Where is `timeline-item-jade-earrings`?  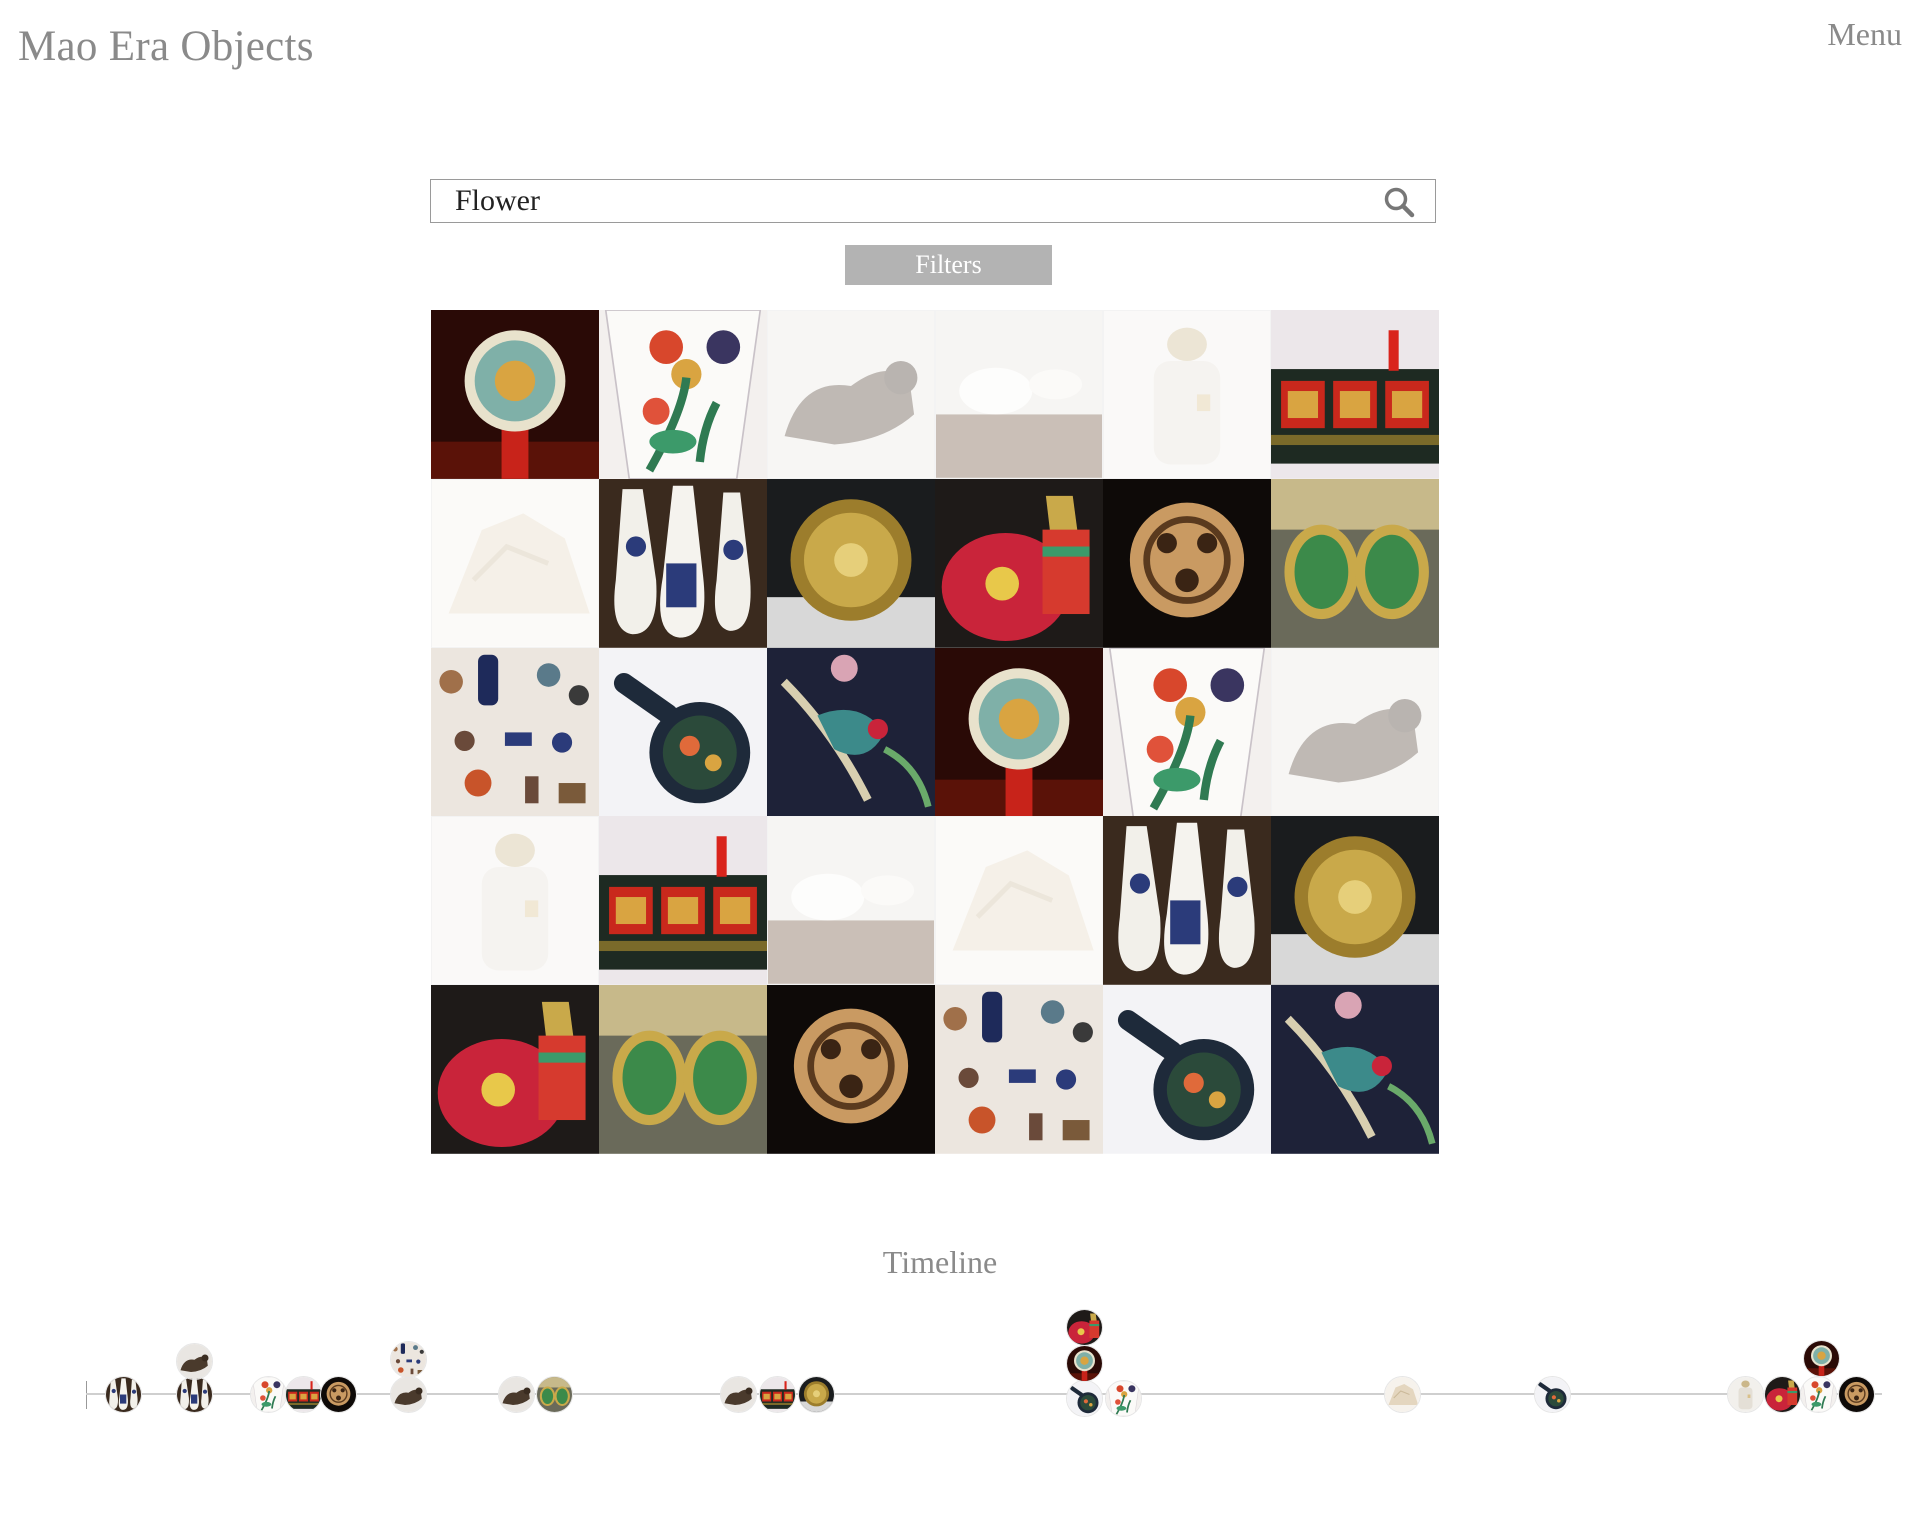 timeline-item-jade-earrings is located at coordinates (554, 1394).